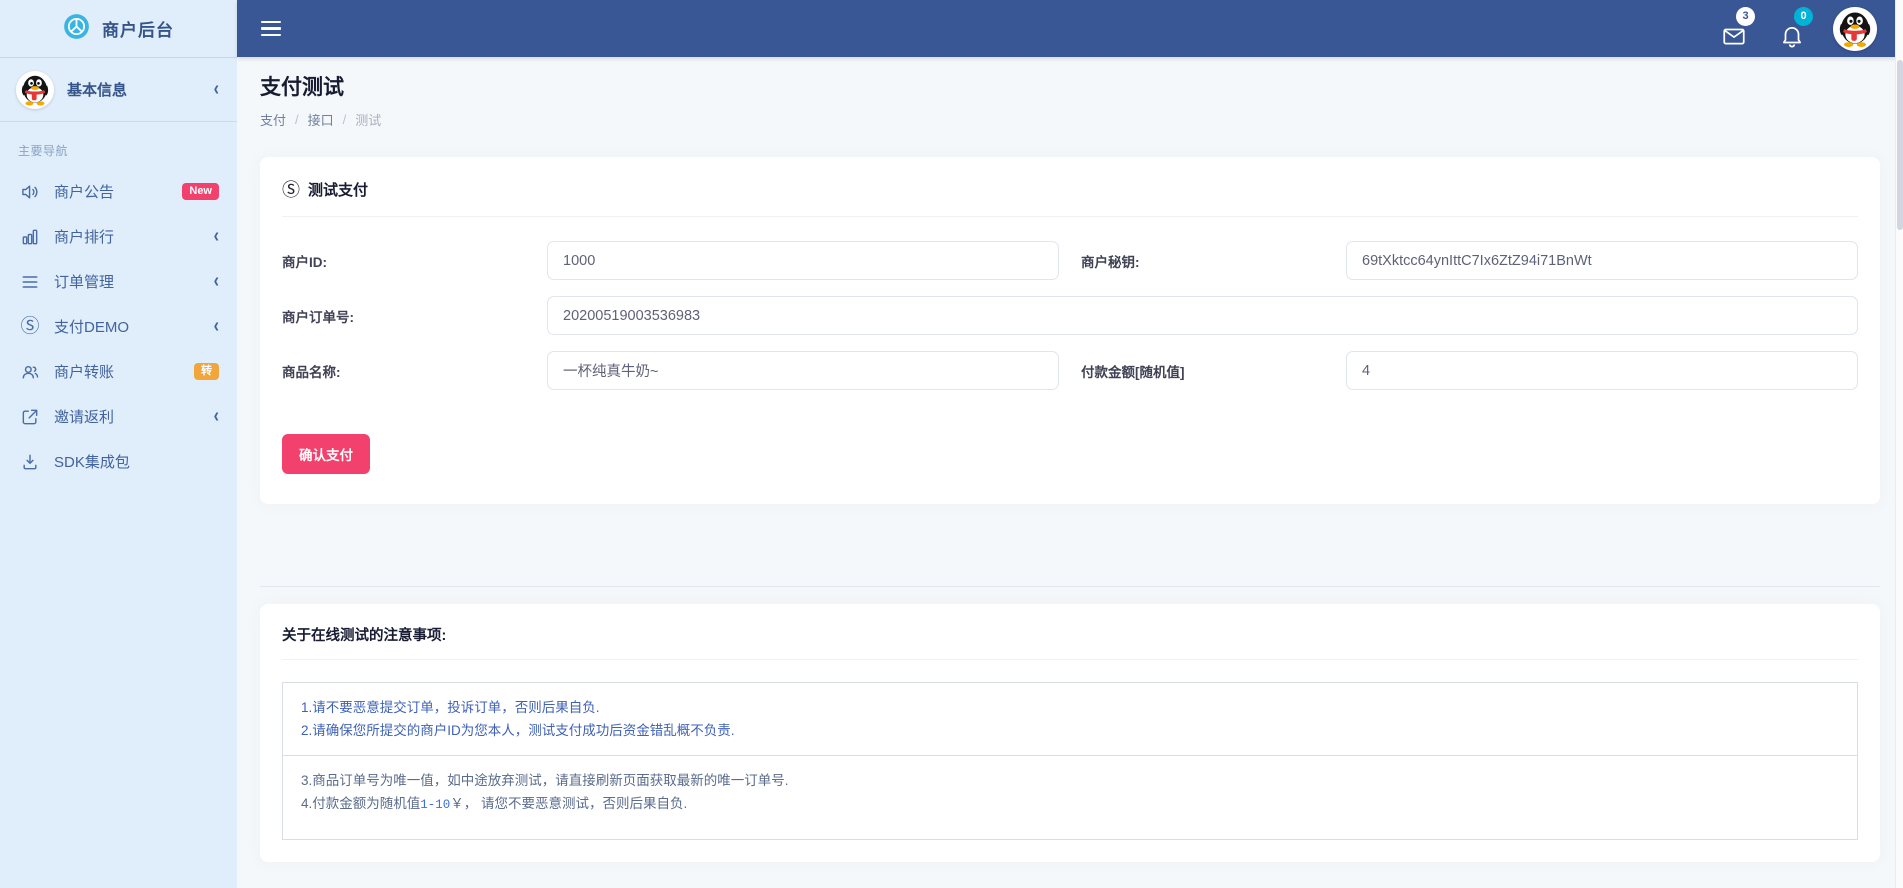 This screenshot has height=888, width=1903. Describe the element at coordinates (1900, 145) in the screenshot. I see `scrollbar-thumb` at that location.